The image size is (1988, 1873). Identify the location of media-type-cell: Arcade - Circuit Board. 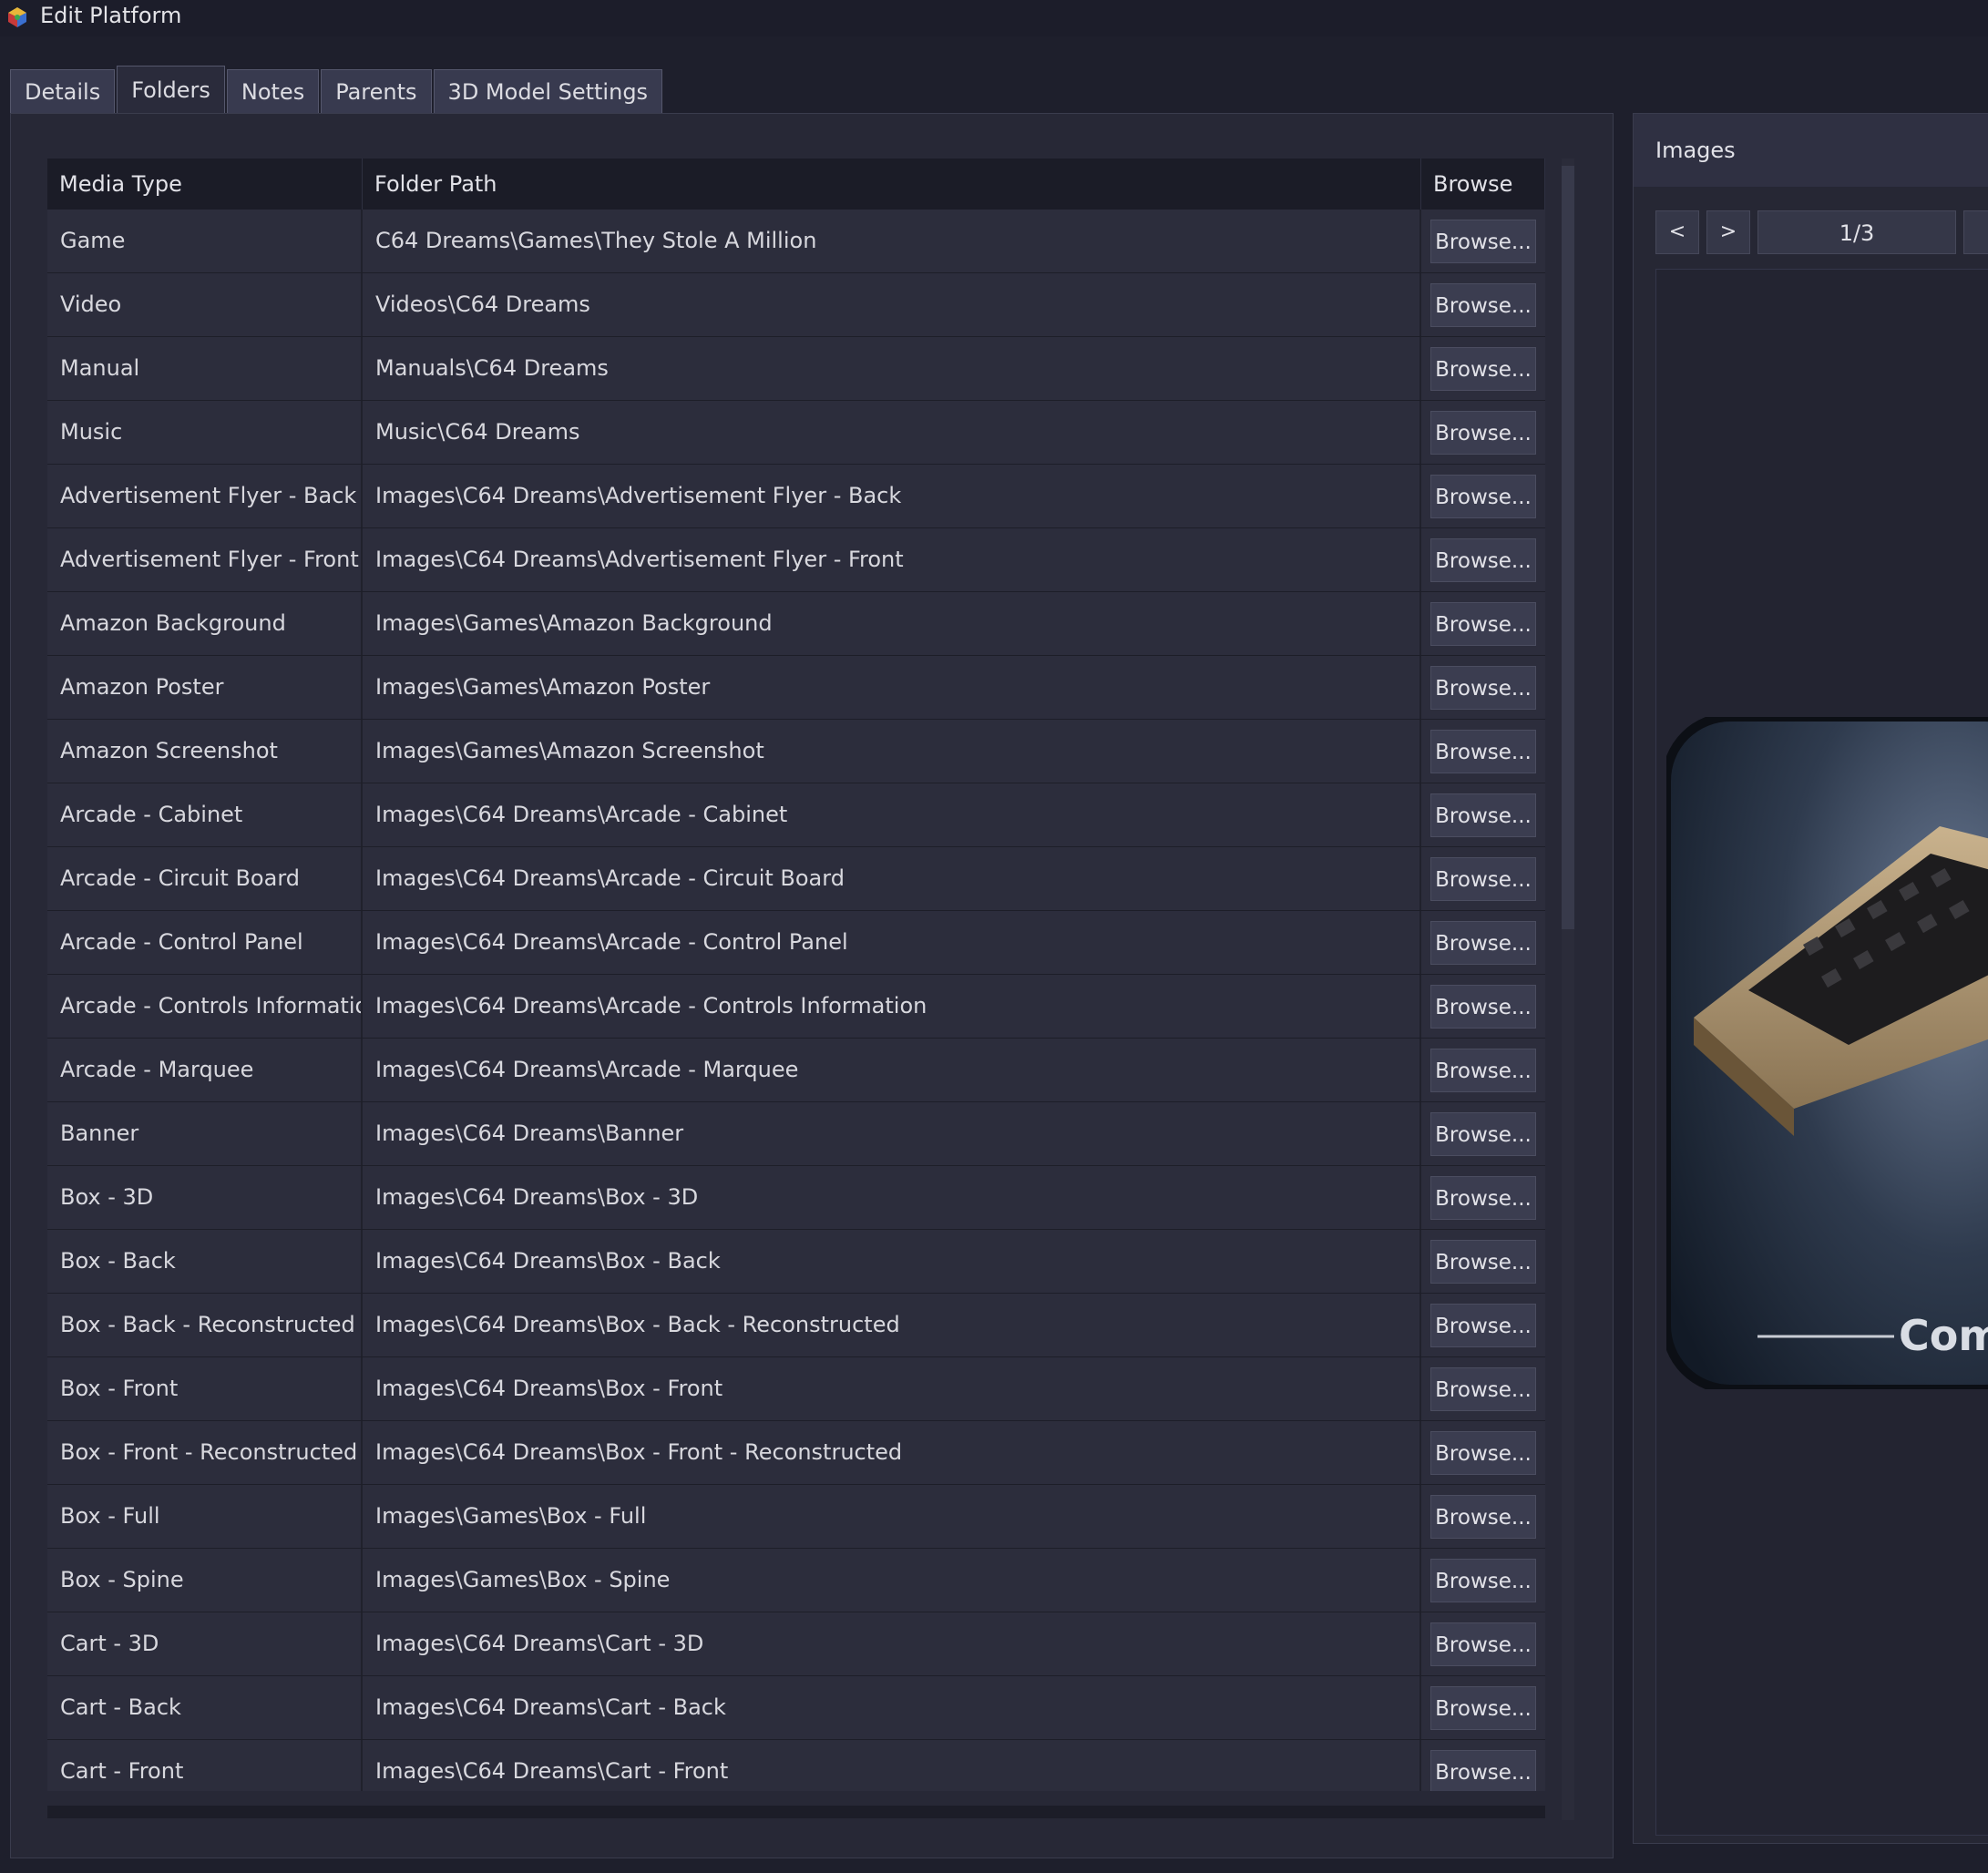
(205, 879).